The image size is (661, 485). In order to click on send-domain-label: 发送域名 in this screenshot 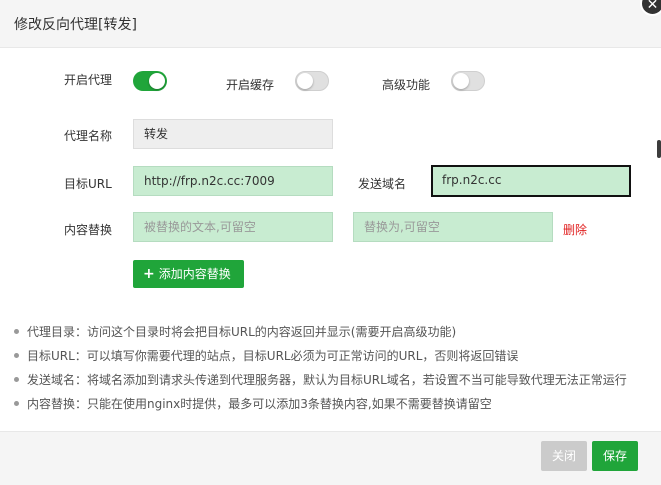, I will do `click(382, 184)`.